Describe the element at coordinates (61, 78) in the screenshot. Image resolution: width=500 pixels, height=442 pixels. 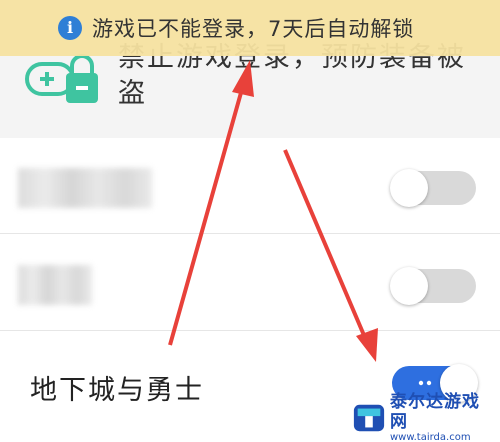
I see `lock-add-icon` at that location.